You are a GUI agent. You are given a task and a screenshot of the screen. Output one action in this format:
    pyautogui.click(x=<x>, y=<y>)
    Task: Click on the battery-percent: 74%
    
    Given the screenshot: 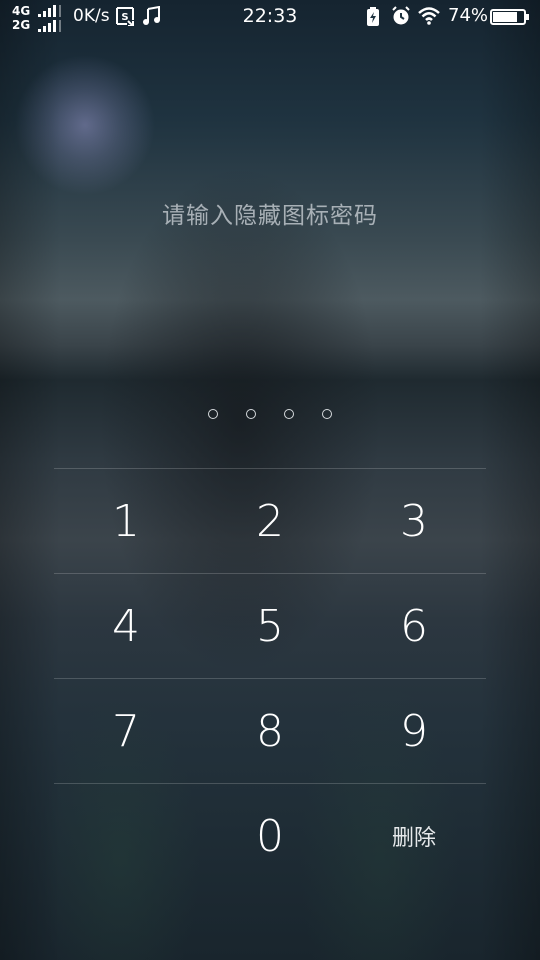 What is the action you would take?
    pyautogui.click(x=468, y=15)
    